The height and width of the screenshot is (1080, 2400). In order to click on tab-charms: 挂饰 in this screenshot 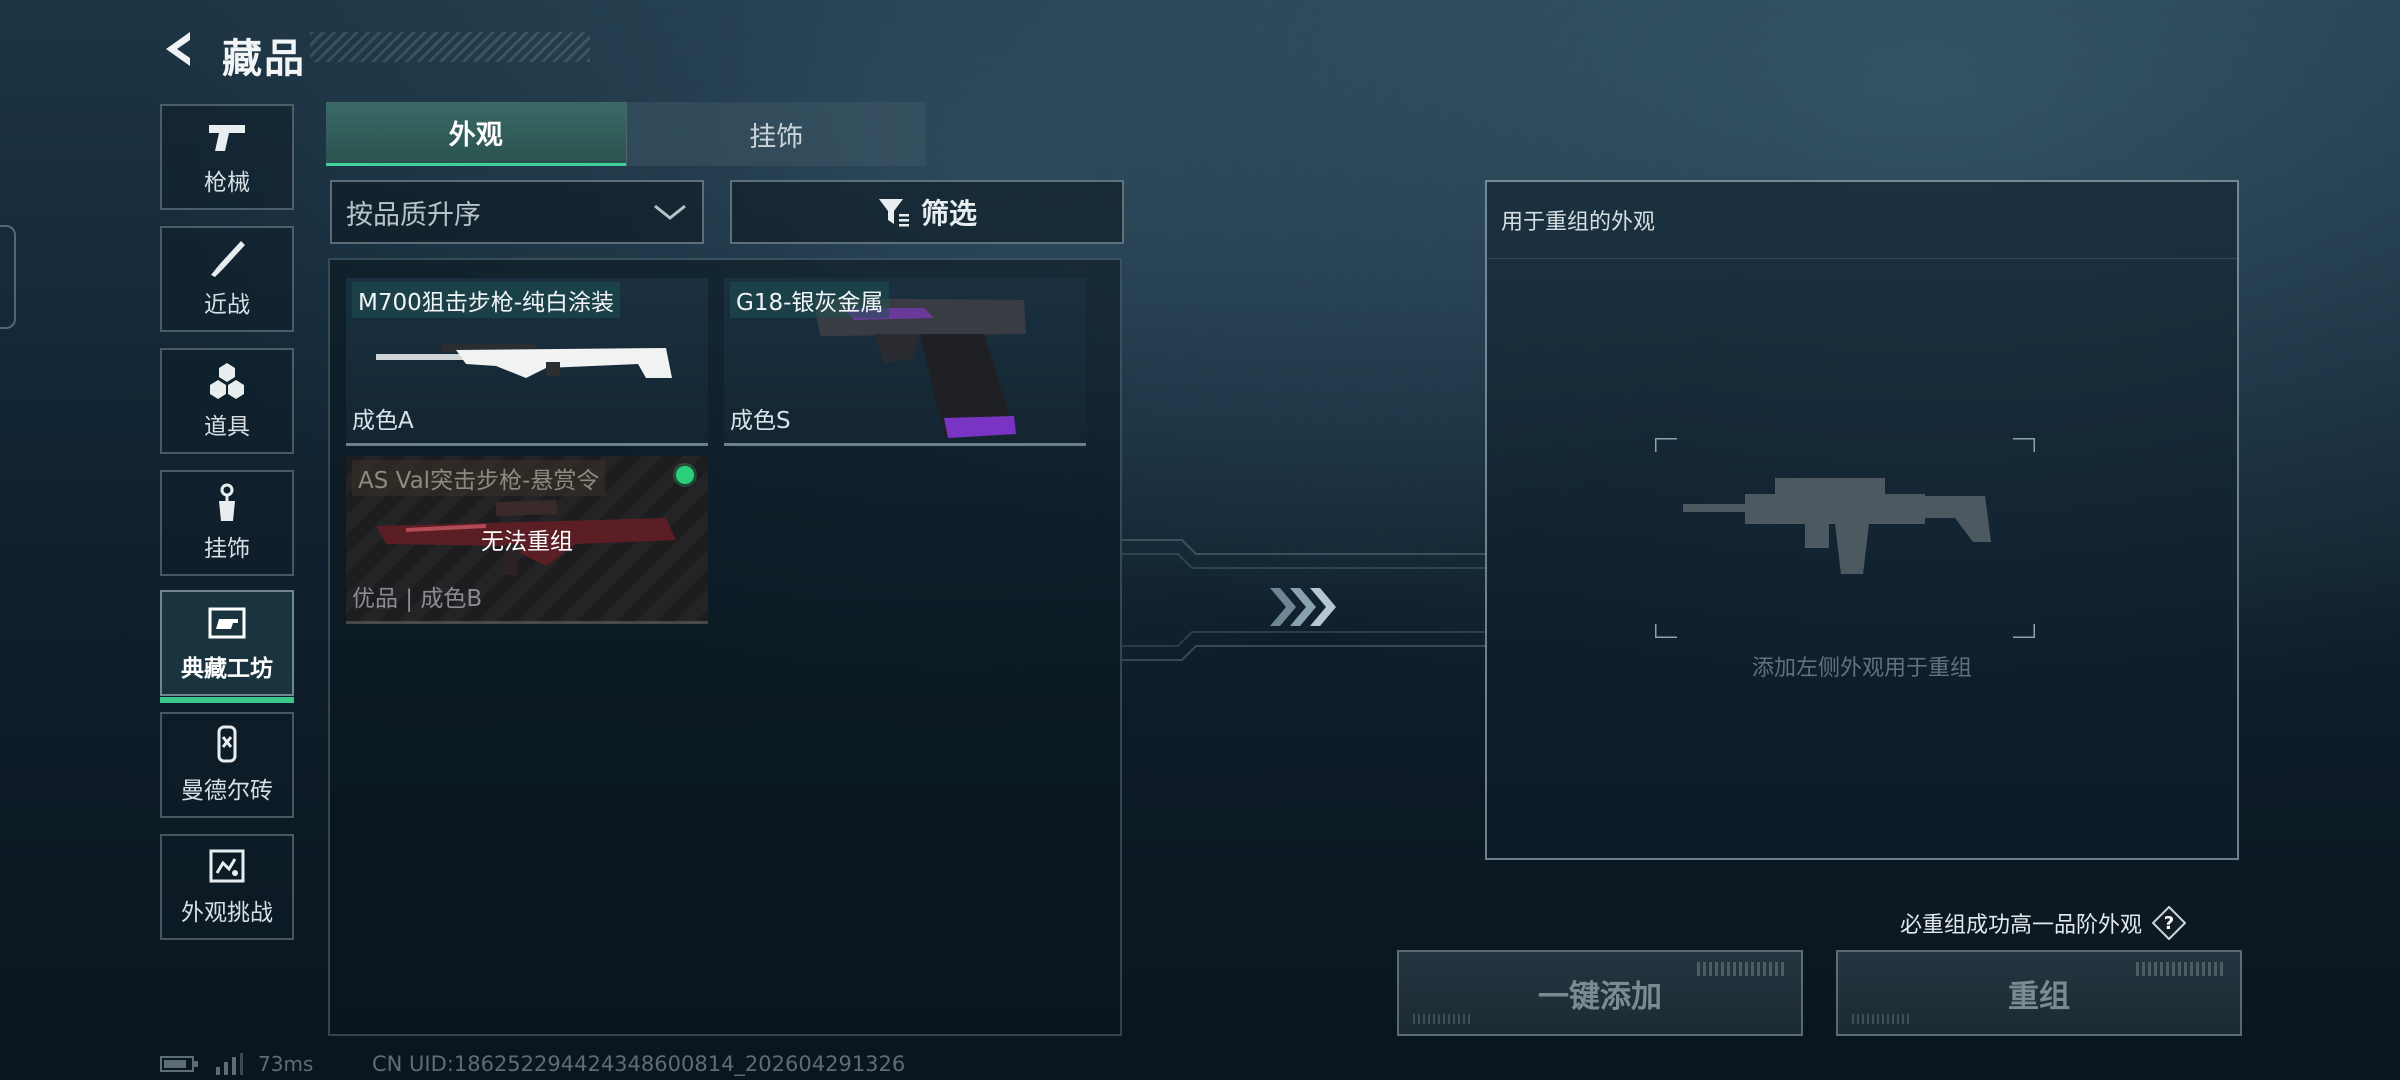, I will do `click(775, 134)`.